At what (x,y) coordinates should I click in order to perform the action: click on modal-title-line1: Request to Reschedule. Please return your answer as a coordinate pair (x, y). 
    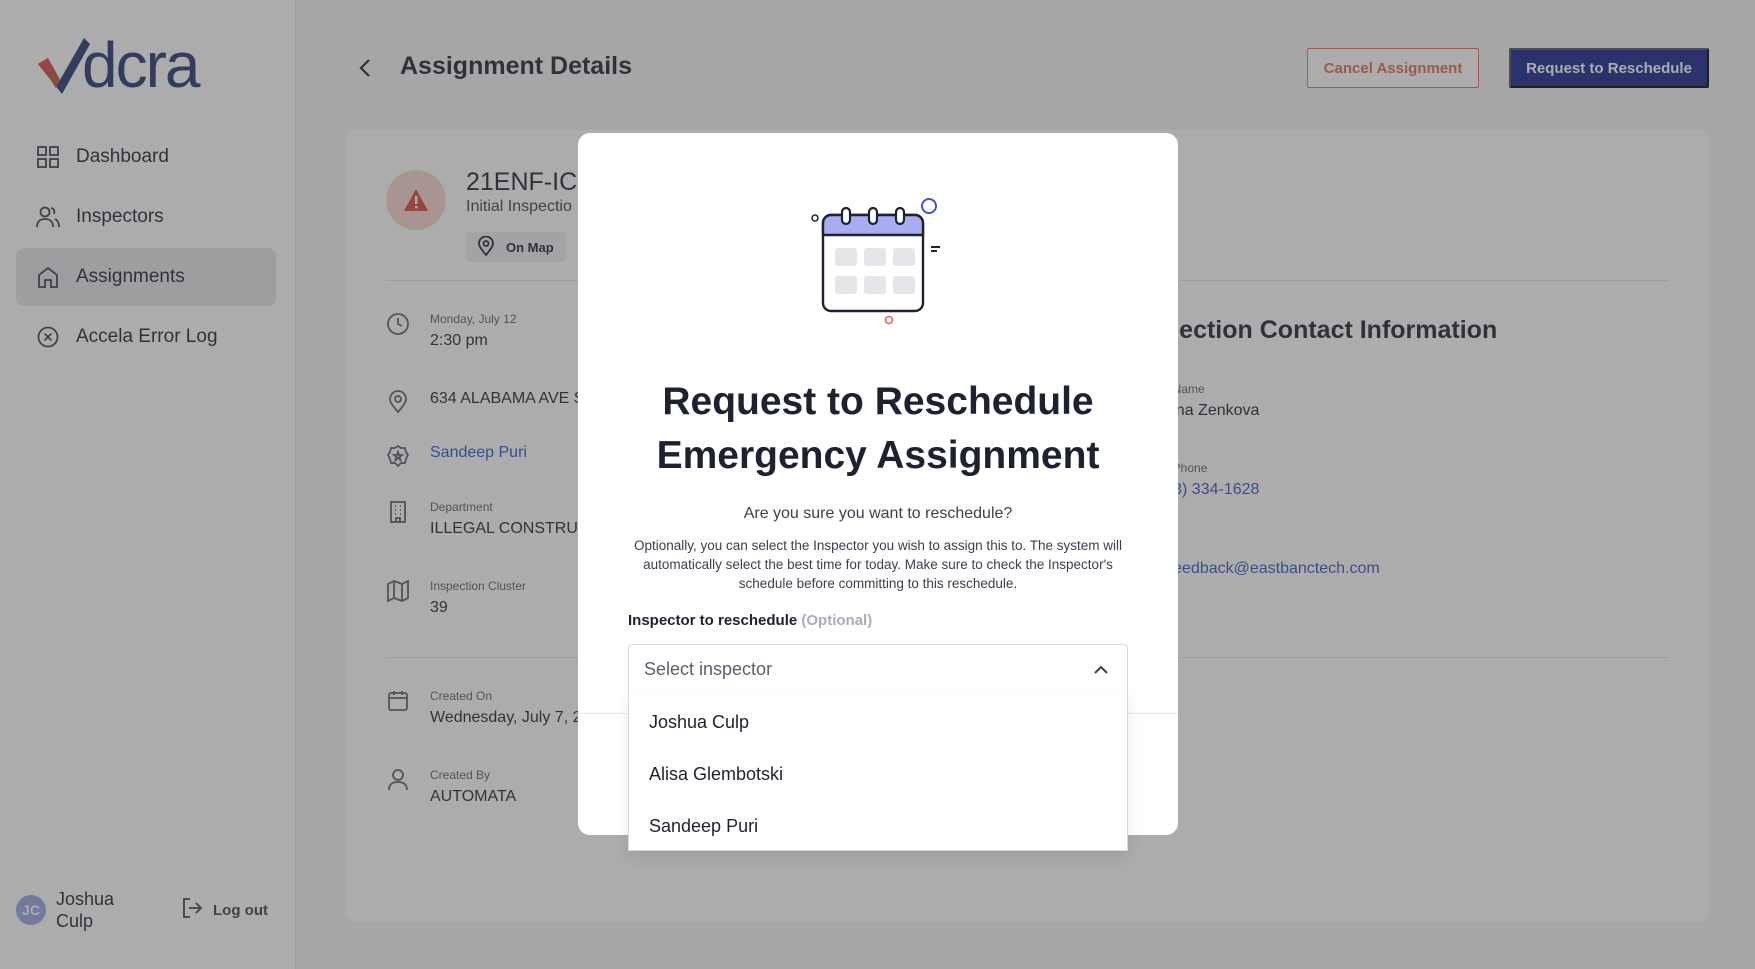
    Looking at the image, I should click on (878, 401).